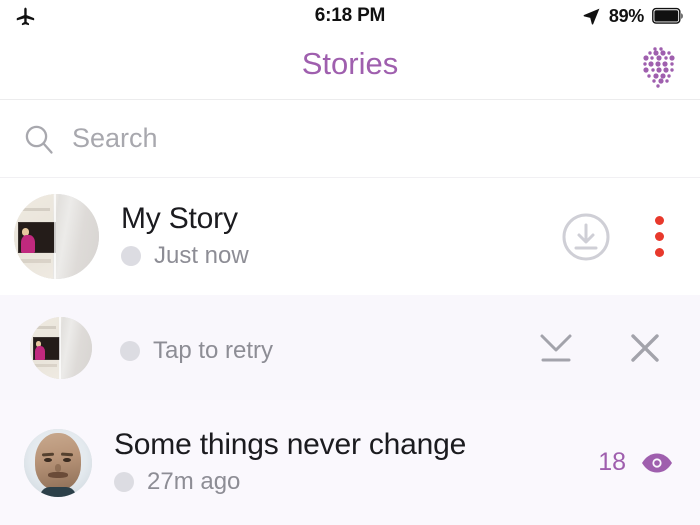 This screenshot has height=525, width=700. Describe the element at coordinates (350, 139) in the screenshot. I see `search-bar: Search` at that location.